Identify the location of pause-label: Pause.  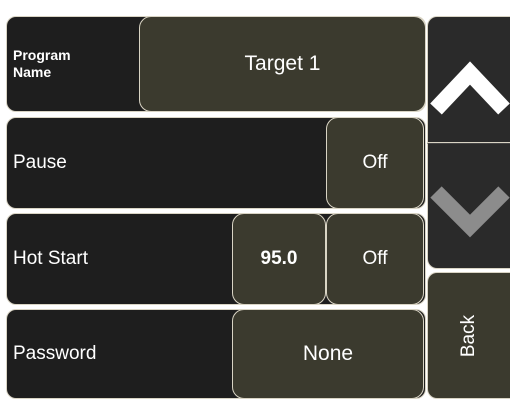
(40, 162).